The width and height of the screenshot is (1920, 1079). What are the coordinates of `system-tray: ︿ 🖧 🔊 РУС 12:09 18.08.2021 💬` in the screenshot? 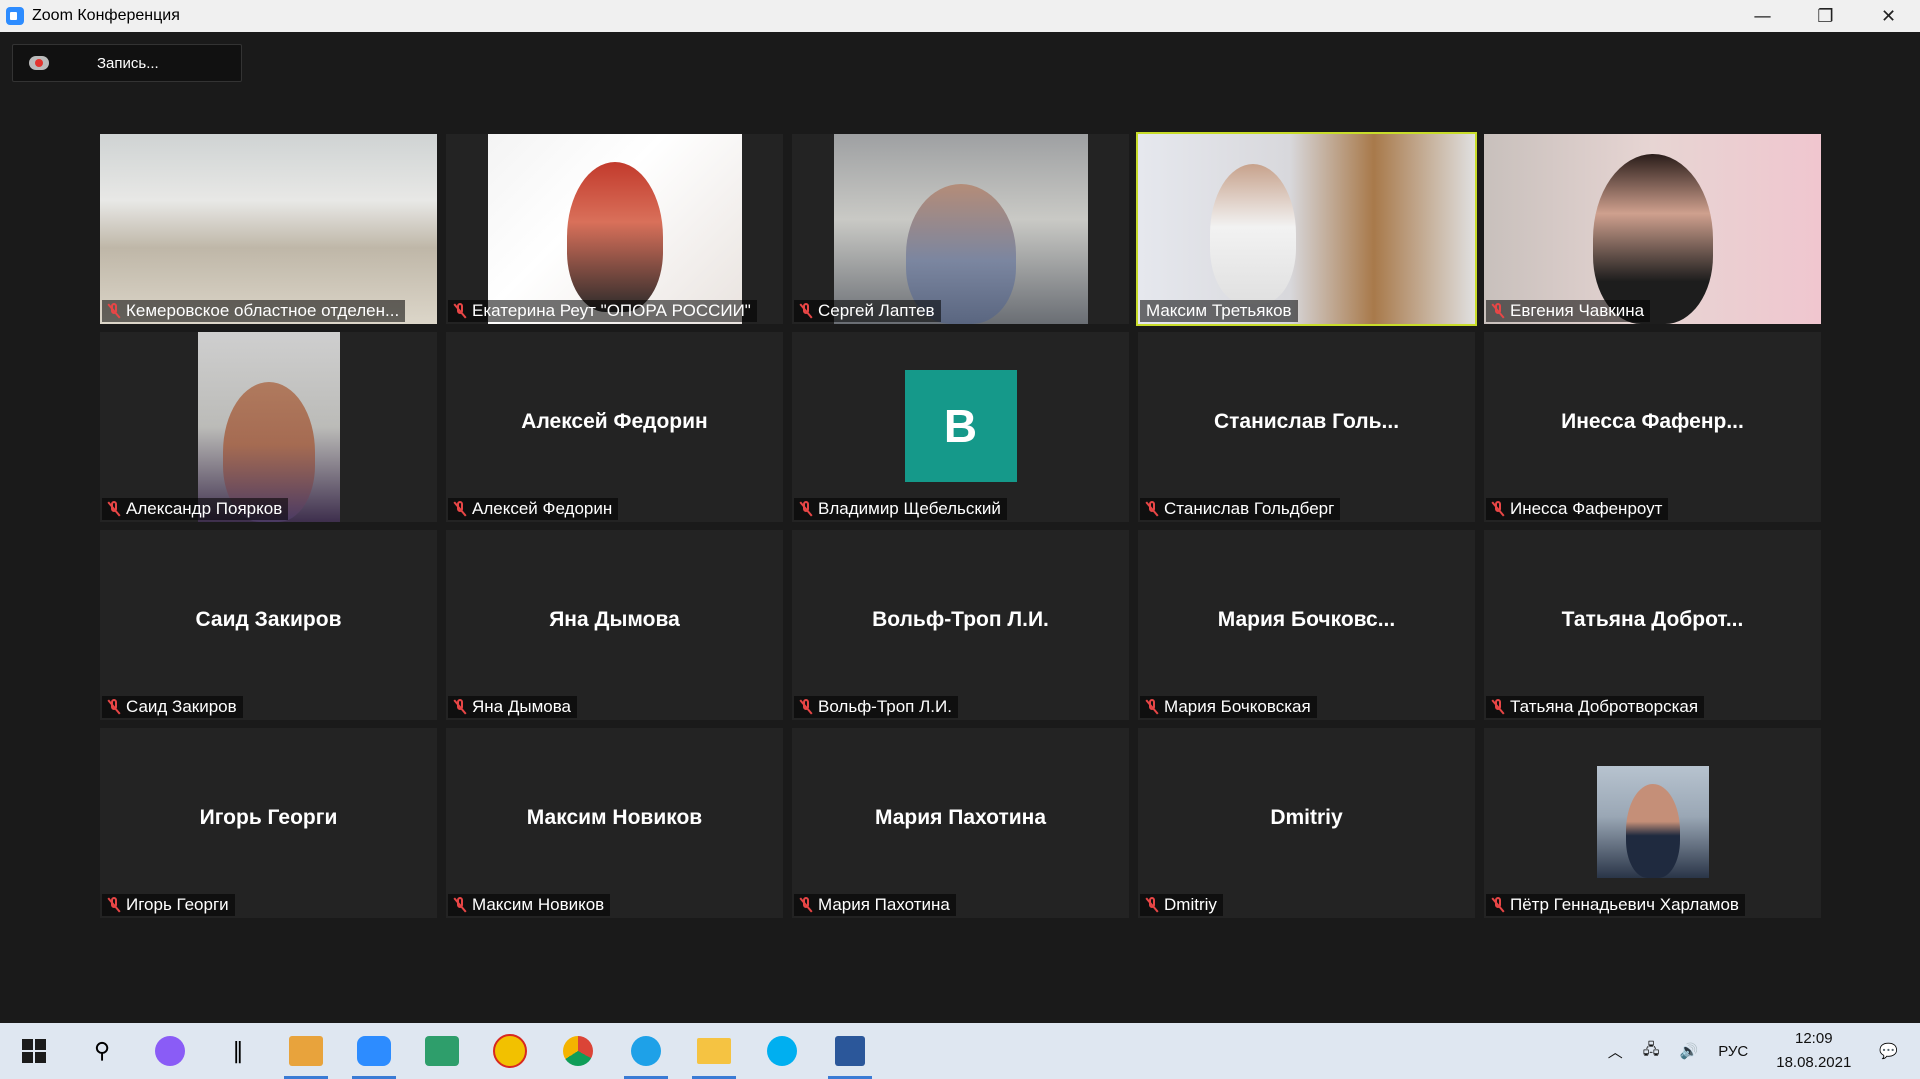 It's located at (1759, 1051).